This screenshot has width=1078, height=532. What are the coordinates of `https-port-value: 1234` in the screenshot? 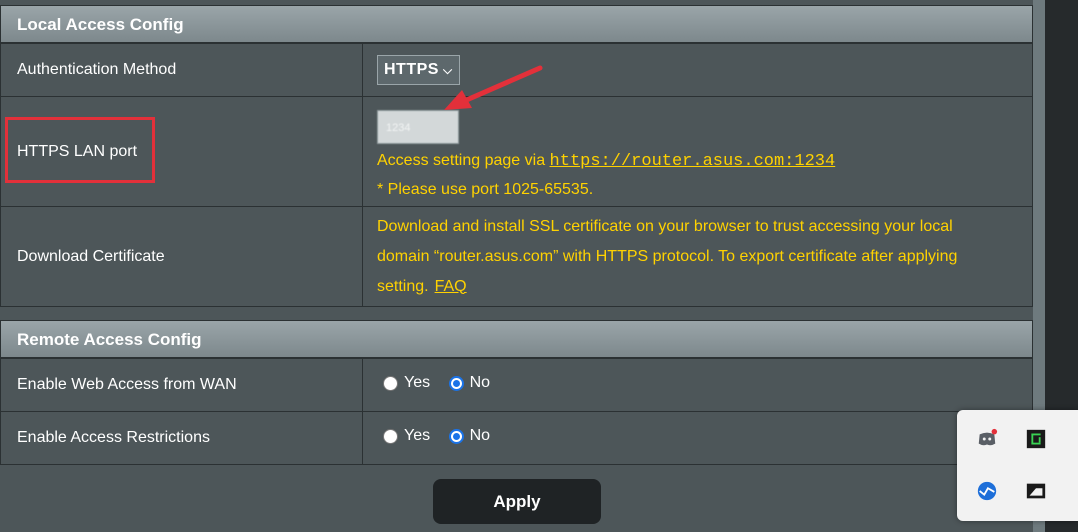 It's located at (398, 127).